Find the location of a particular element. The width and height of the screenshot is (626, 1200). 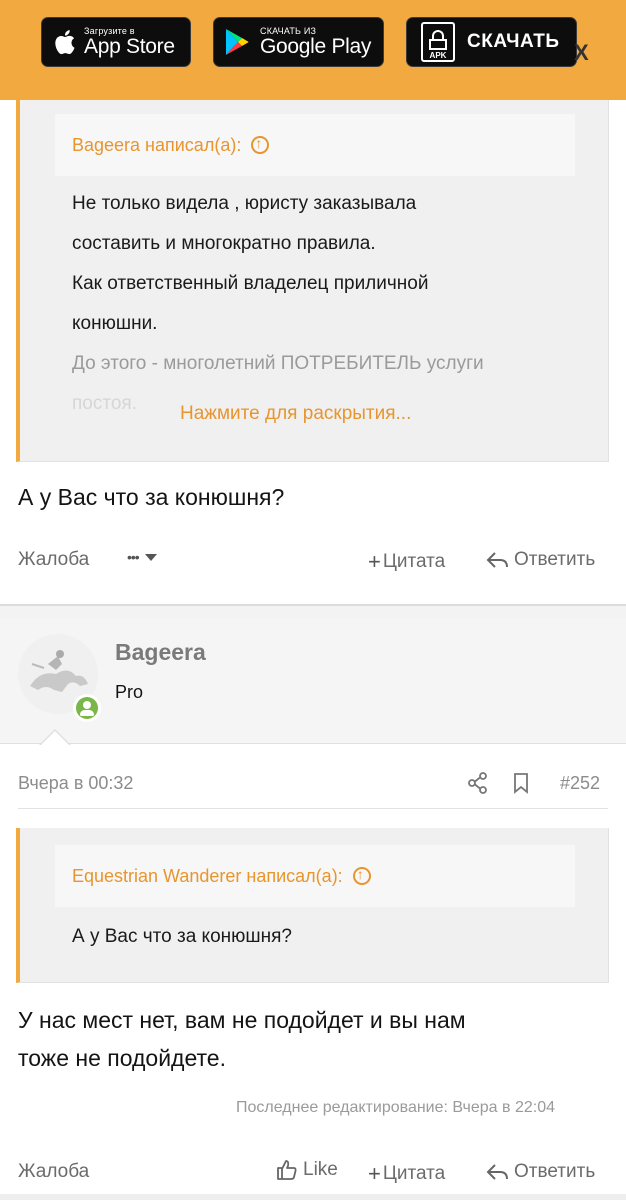

google-play-label: Google Play is located at coordinates (316, 46).